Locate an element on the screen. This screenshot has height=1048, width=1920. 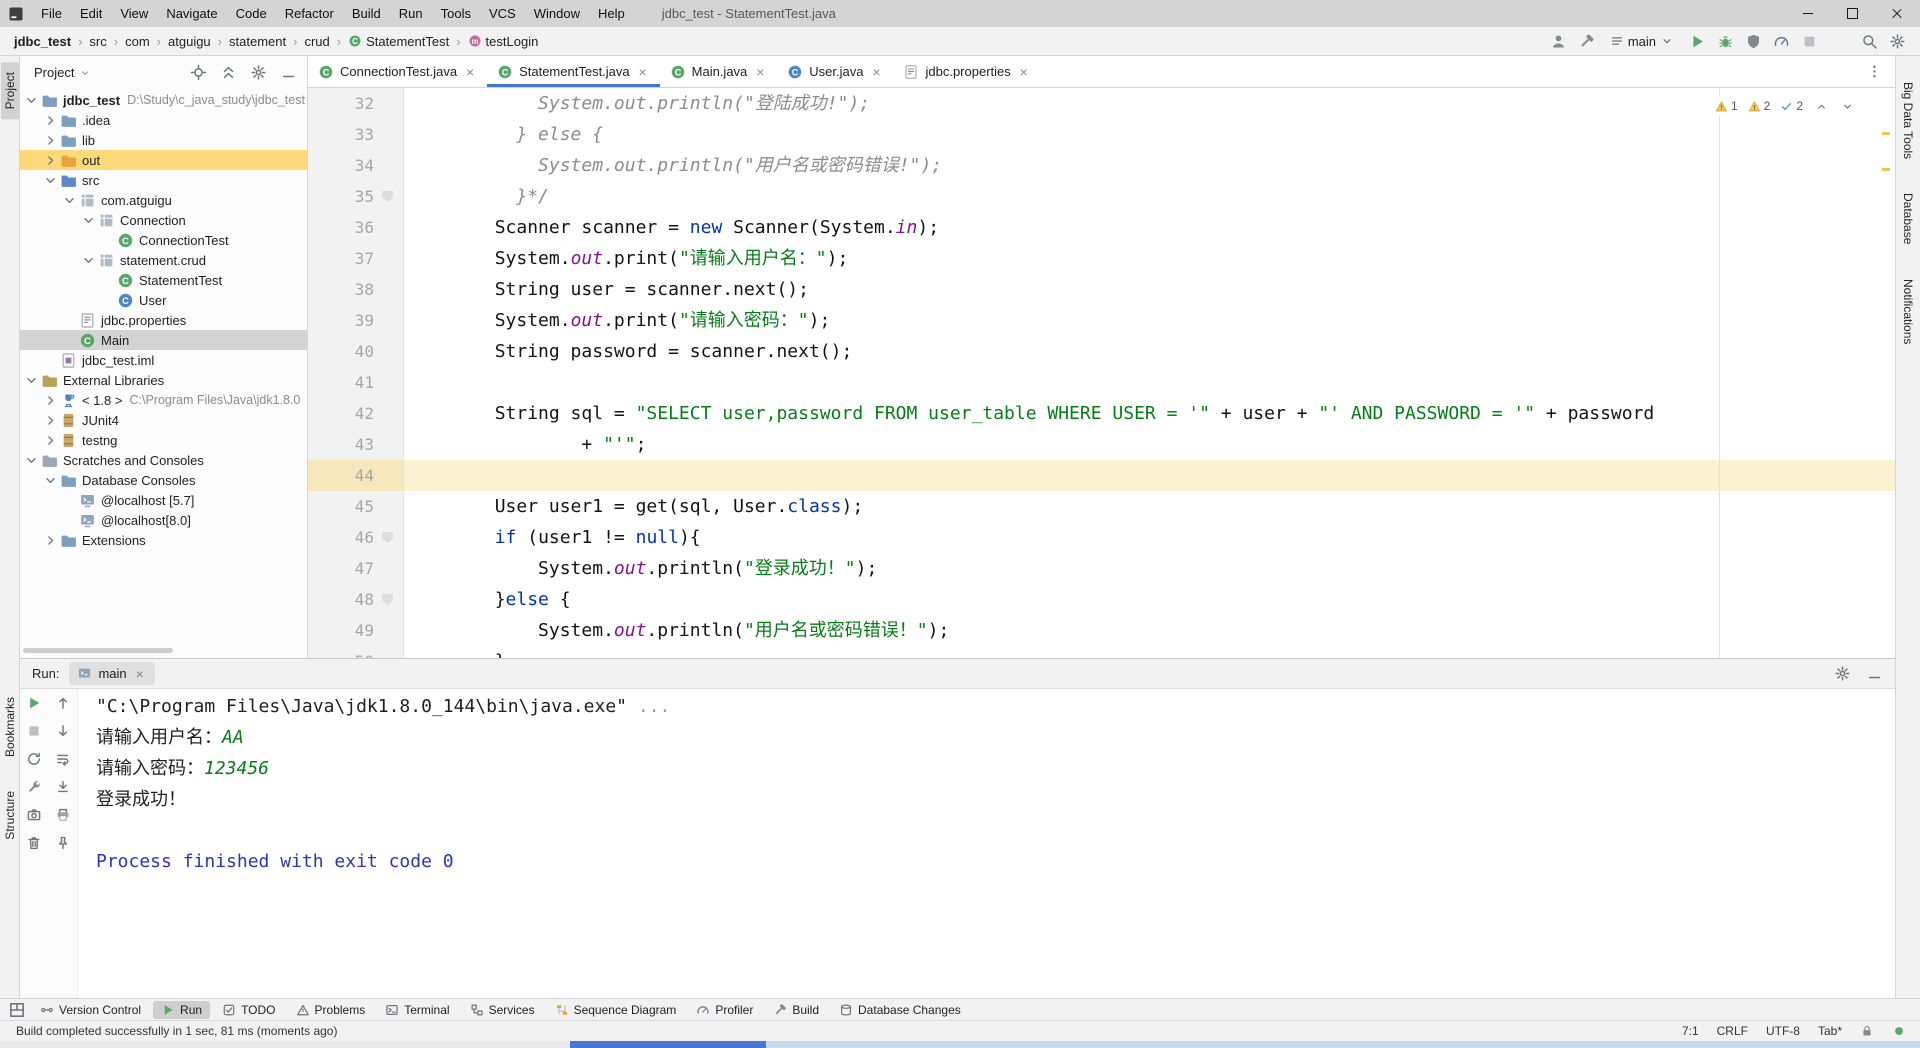
tree-item-src: src is located at coordinates (163, 180).